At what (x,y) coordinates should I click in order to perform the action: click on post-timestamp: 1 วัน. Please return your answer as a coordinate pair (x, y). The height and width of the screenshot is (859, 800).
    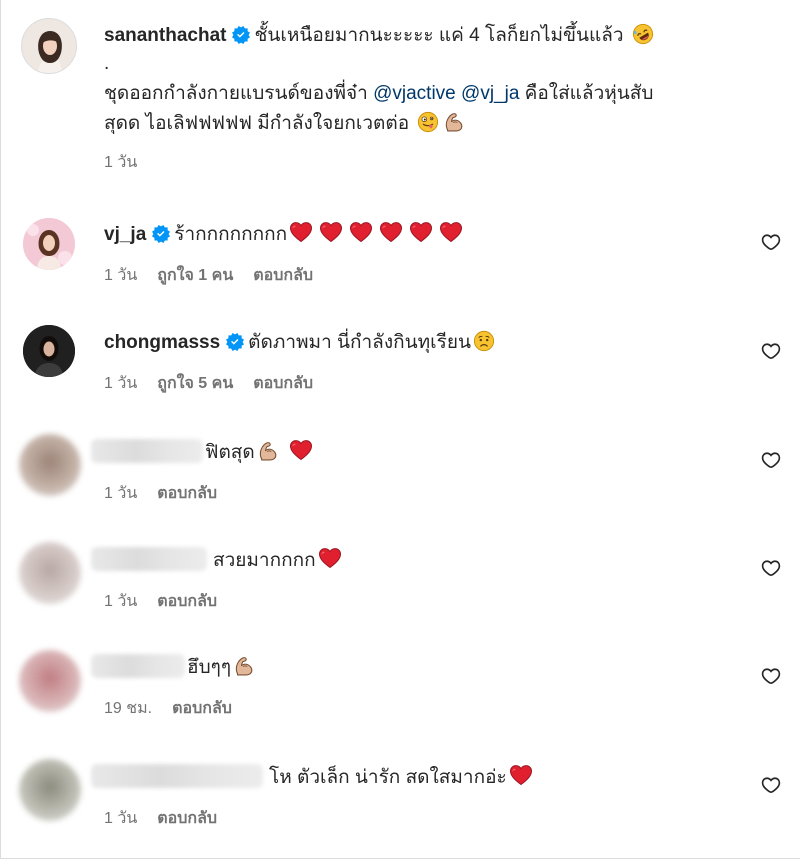
    Looking at the image, I should click on (120, 162).